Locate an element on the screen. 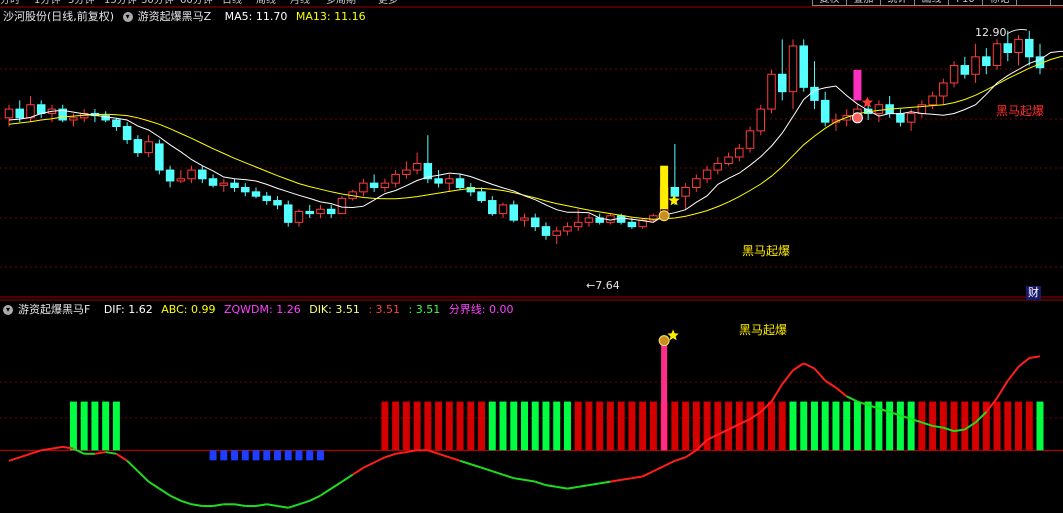 The height and width of the screenshot is (513, 1063). signal-label-main-2: 黑马起爆 is located at coordinates (1020, 111).